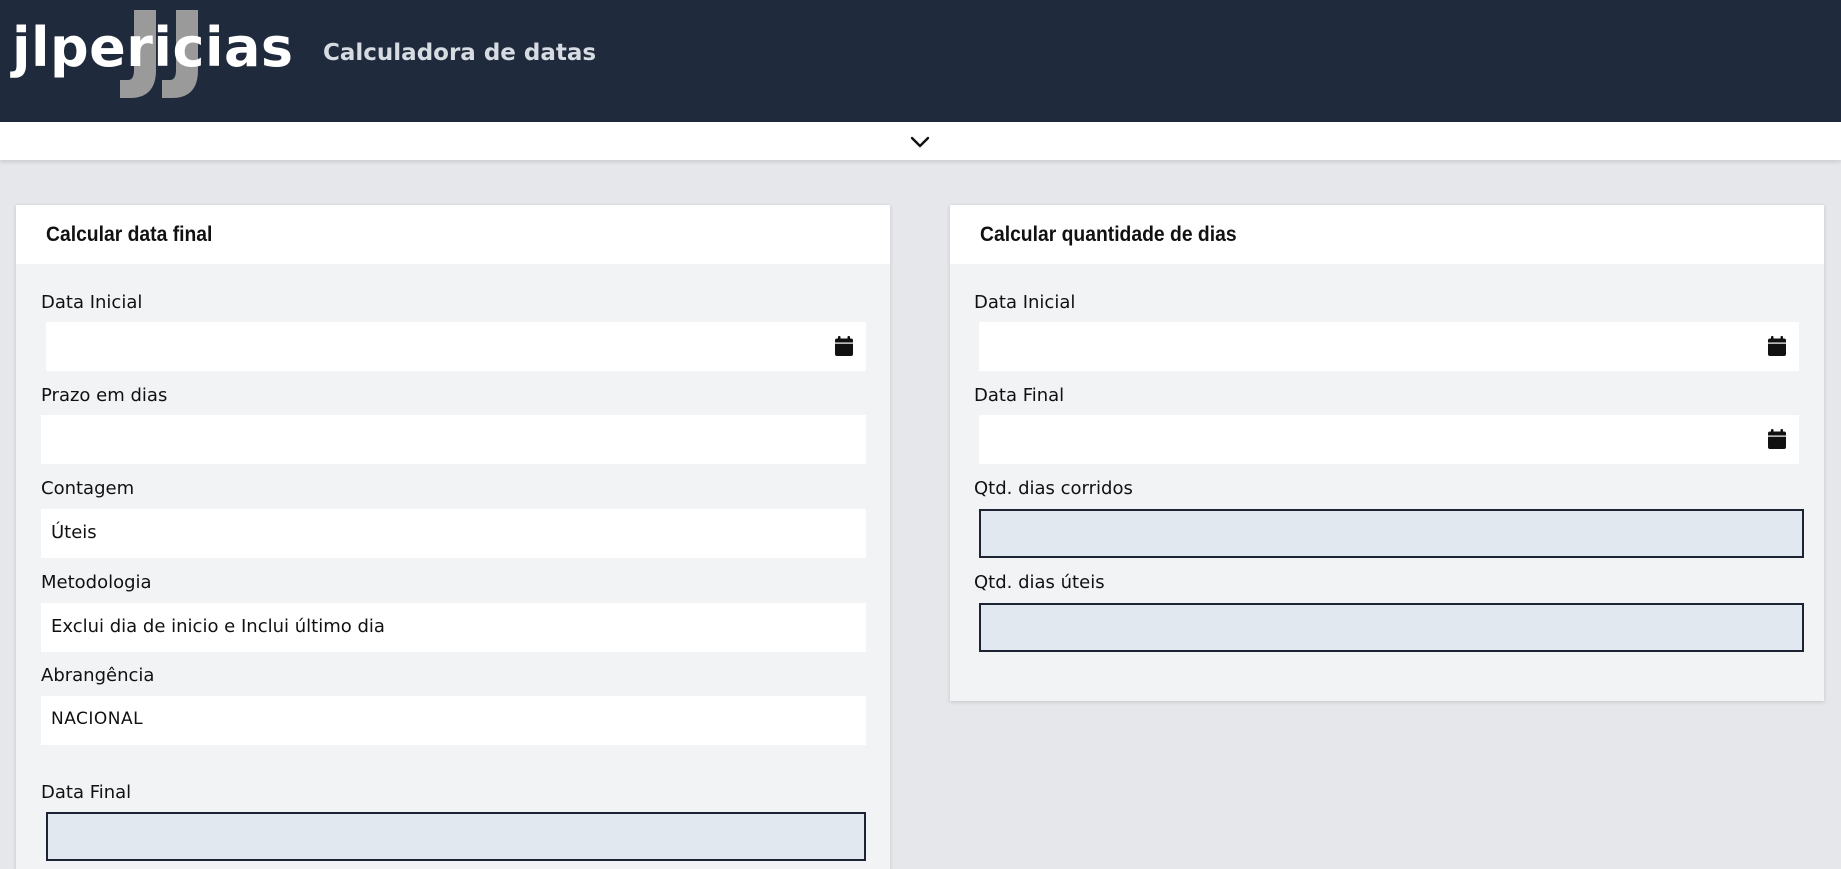 This screenshot has width=1841, height=869. I want to click on chevron-down-icon, so click(920, 142).